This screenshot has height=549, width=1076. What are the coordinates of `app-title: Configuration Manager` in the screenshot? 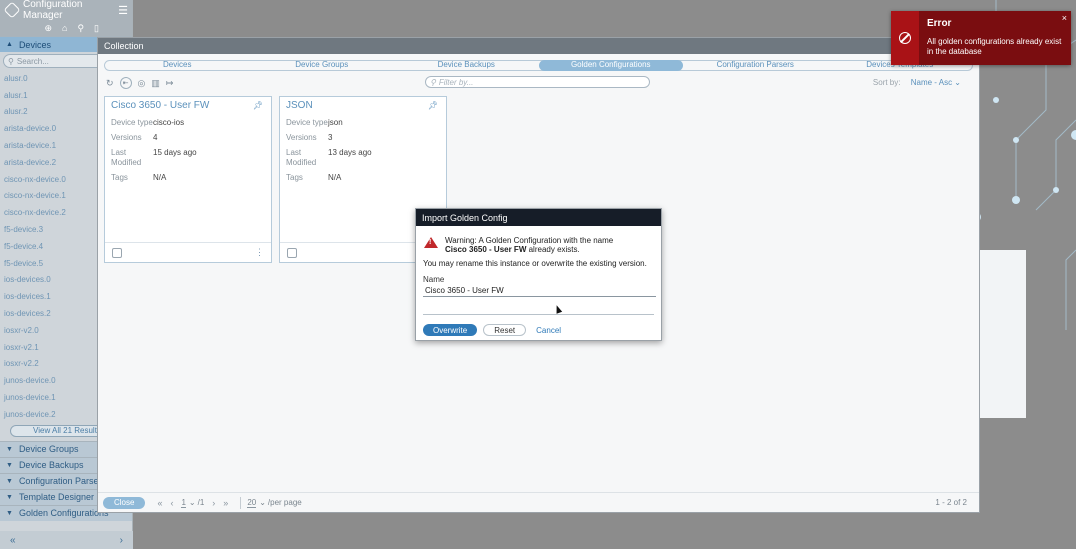 It's located at (53, 10).